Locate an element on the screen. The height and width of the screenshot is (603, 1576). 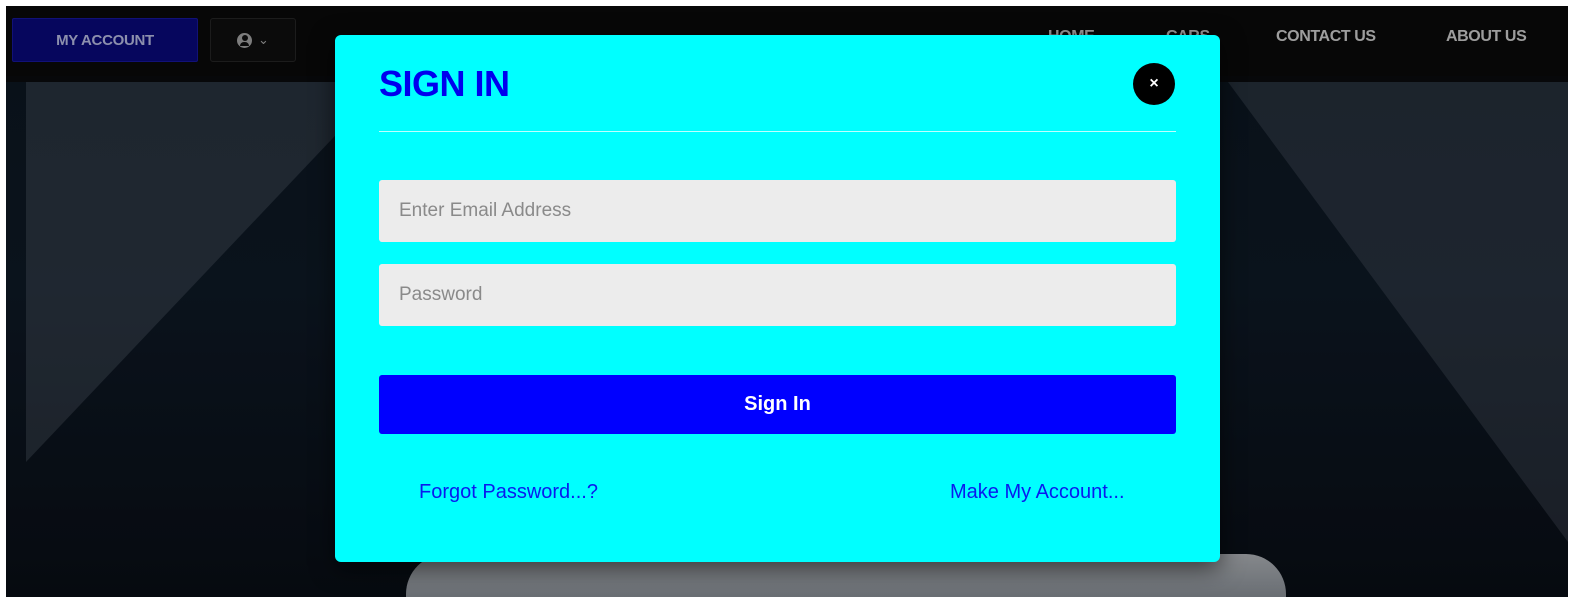
sign-in-button-label: Sign In is located at coordinates (777, 404).